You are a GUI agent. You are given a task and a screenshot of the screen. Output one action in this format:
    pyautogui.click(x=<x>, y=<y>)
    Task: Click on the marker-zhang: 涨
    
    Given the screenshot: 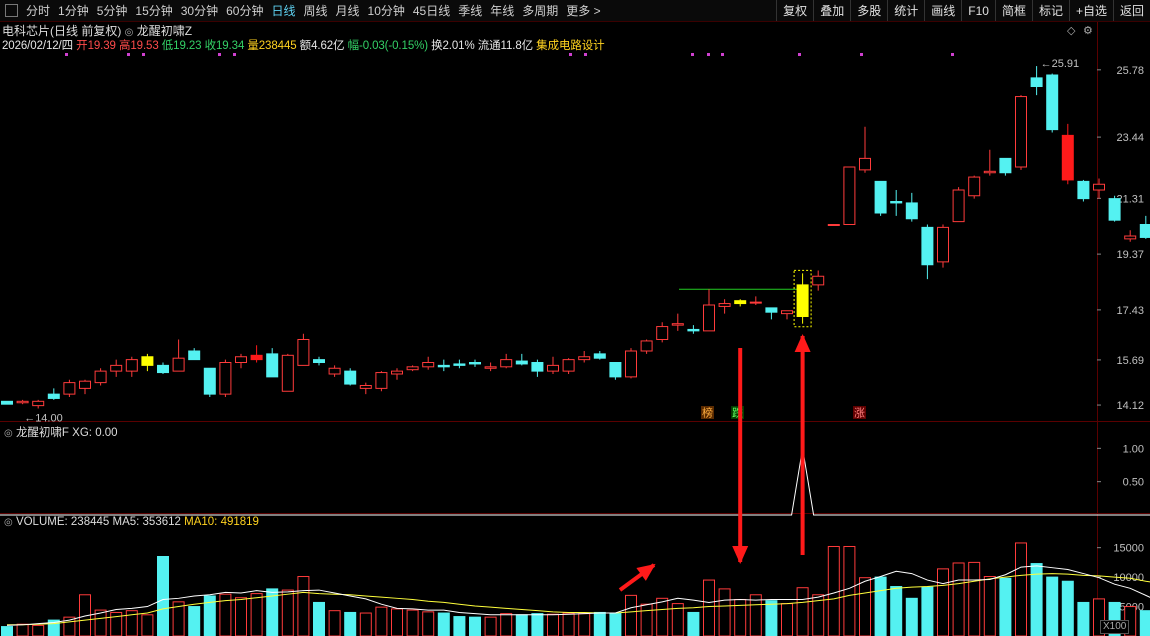 What is the action you would take?
    pyautogui.click(x=859, y=413)
    